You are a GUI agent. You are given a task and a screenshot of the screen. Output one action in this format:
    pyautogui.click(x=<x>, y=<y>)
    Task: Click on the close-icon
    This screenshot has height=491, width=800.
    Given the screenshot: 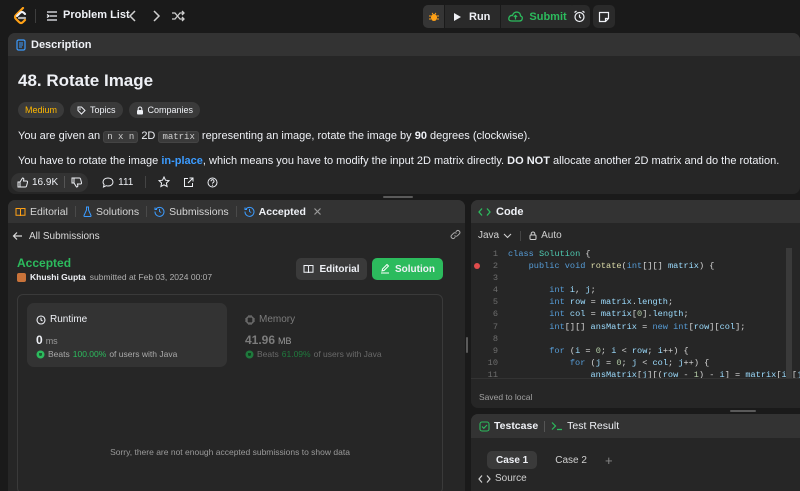 What is the action you would take?
    pyautogui.click(x=317, y=211)
    